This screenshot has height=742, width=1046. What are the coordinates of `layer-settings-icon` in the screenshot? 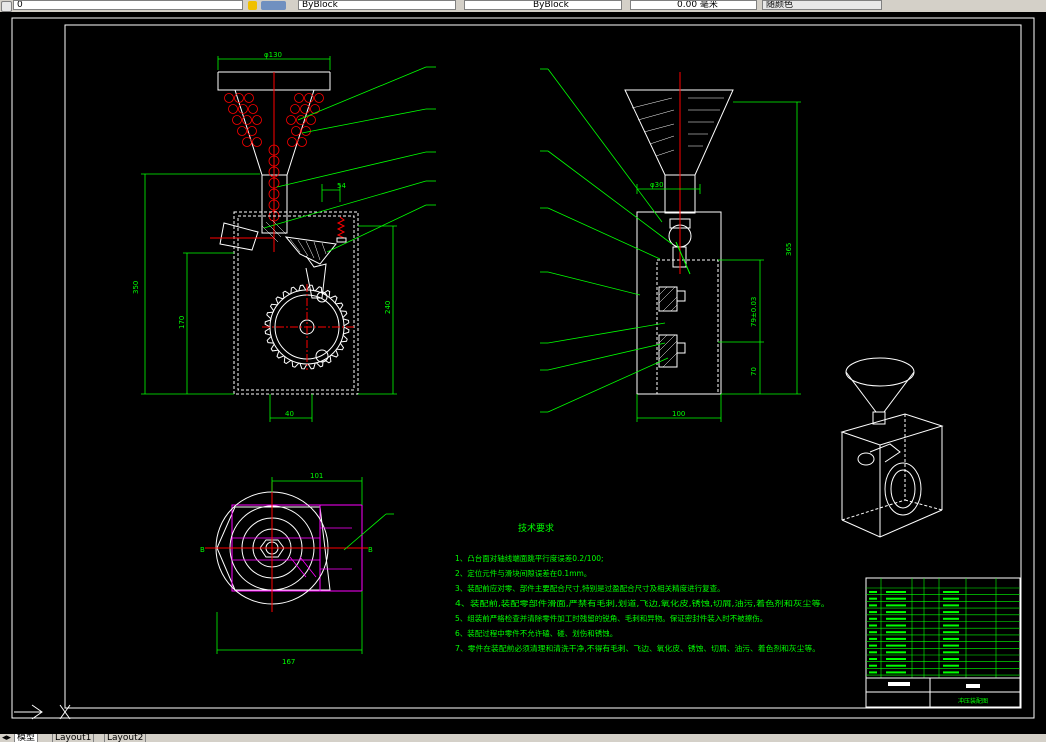 It's located at (273, 5).